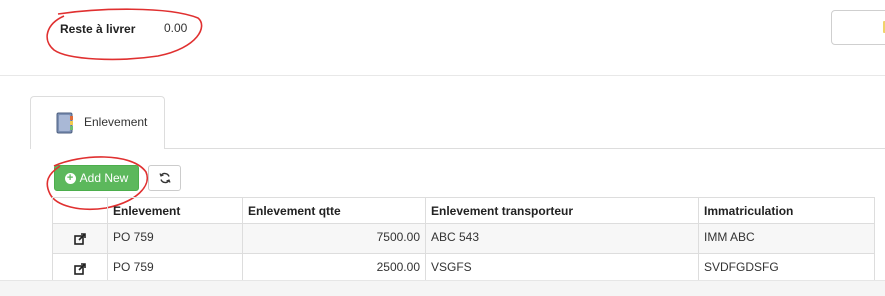 Image resolution: width=885 pixels, height=296 pixels. What do you see at coordinates (562, 268) in the screenshot?
I see `cell-transporteur: VSGFS` at bounding box center [562, 268].